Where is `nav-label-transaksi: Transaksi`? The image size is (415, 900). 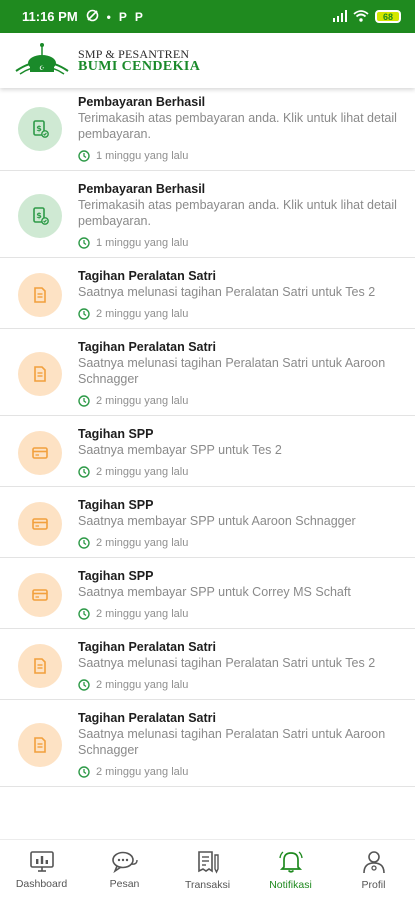
nav-label-transaksi: Transaksi is located at coordinates (207, 885).